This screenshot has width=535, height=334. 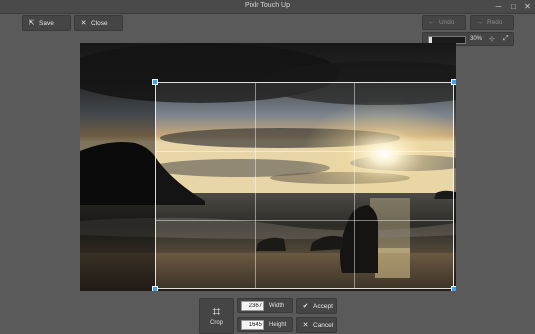 I want to click on crop-tool-label: Crop, so click(x=216, y=323).